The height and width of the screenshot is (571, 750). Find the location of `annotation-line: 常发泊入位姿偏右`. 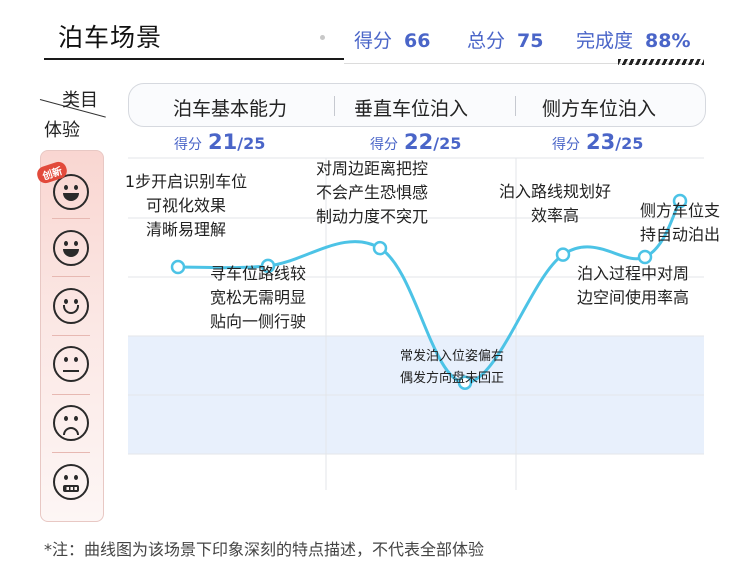

annotation-line: 常发泊入位姿偏右 is located at coordinates (452, 356).